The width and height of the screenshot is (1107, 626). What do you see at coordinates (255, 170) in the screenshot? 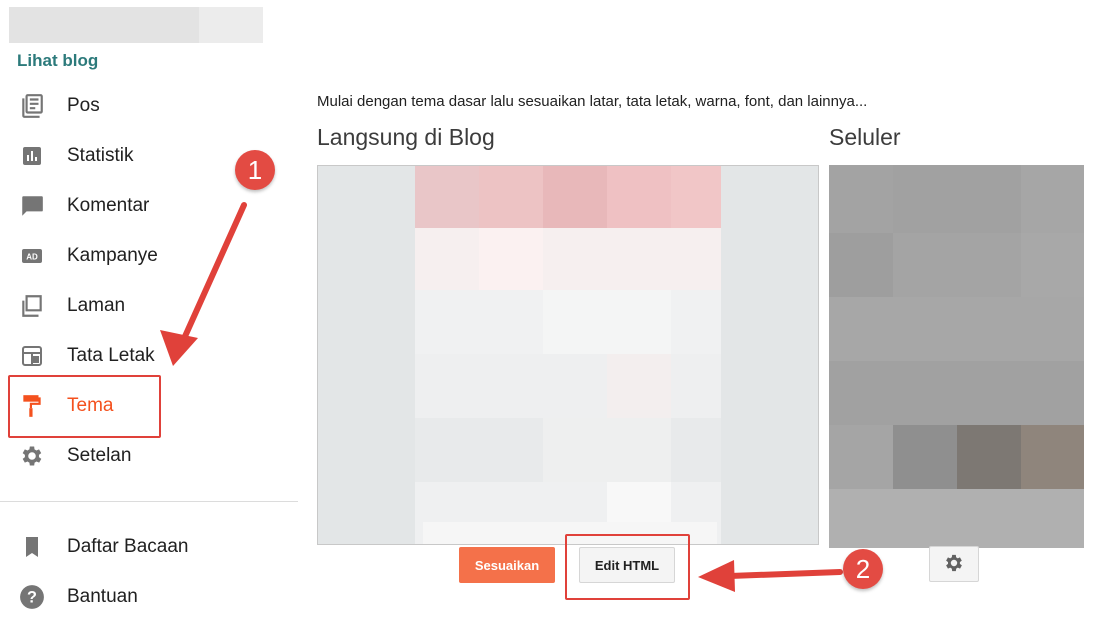
I see `step-badge-1: 1` at bounding box center [255, 170].